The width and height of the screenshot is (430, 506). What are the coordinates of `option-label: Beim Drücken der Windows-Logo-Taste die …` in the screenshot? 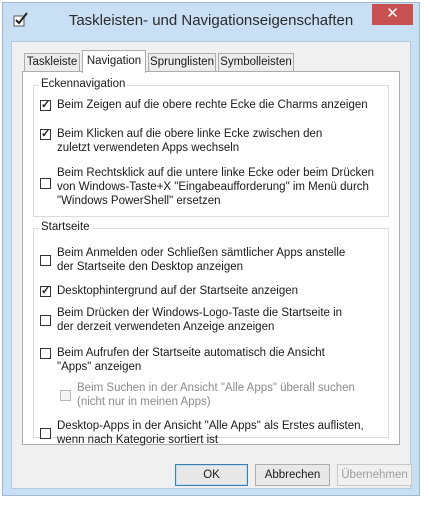 It's located at (200, 320).